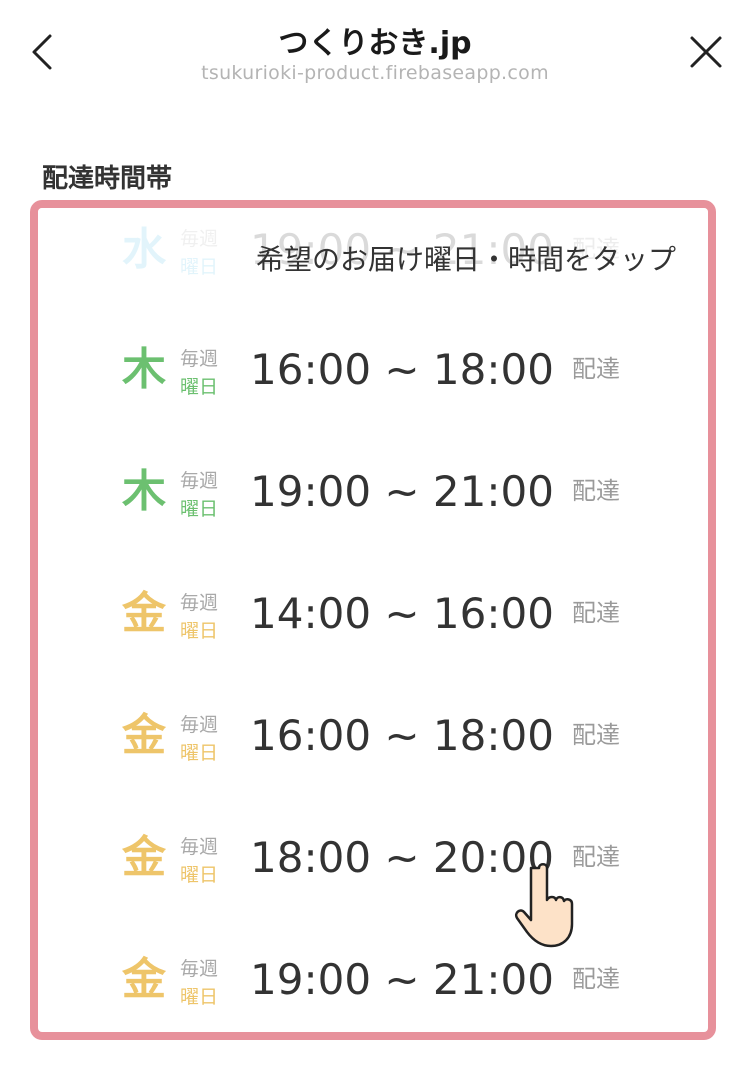  I want to click on delivery-slot-row: 金毎週曜日 16:00 ~ 18:00 配達, so click(373, 749).